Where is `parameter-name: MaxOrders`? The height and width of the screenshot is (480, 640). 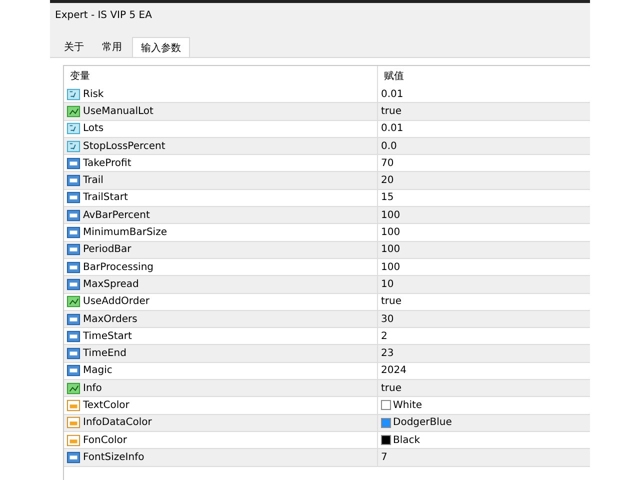 parameter-name: MaxOrders is located at coordinates (110, 319).